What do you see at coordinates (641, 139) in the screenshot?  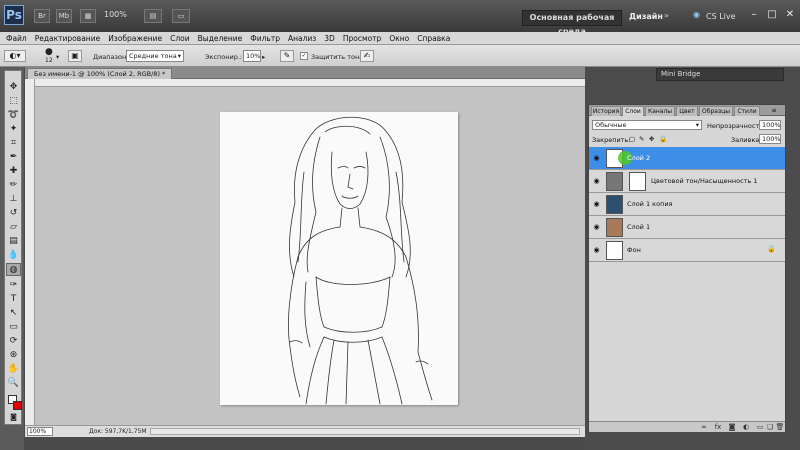 I see `lock-pixels-icon: ✎` at bounding box center [641, 139].